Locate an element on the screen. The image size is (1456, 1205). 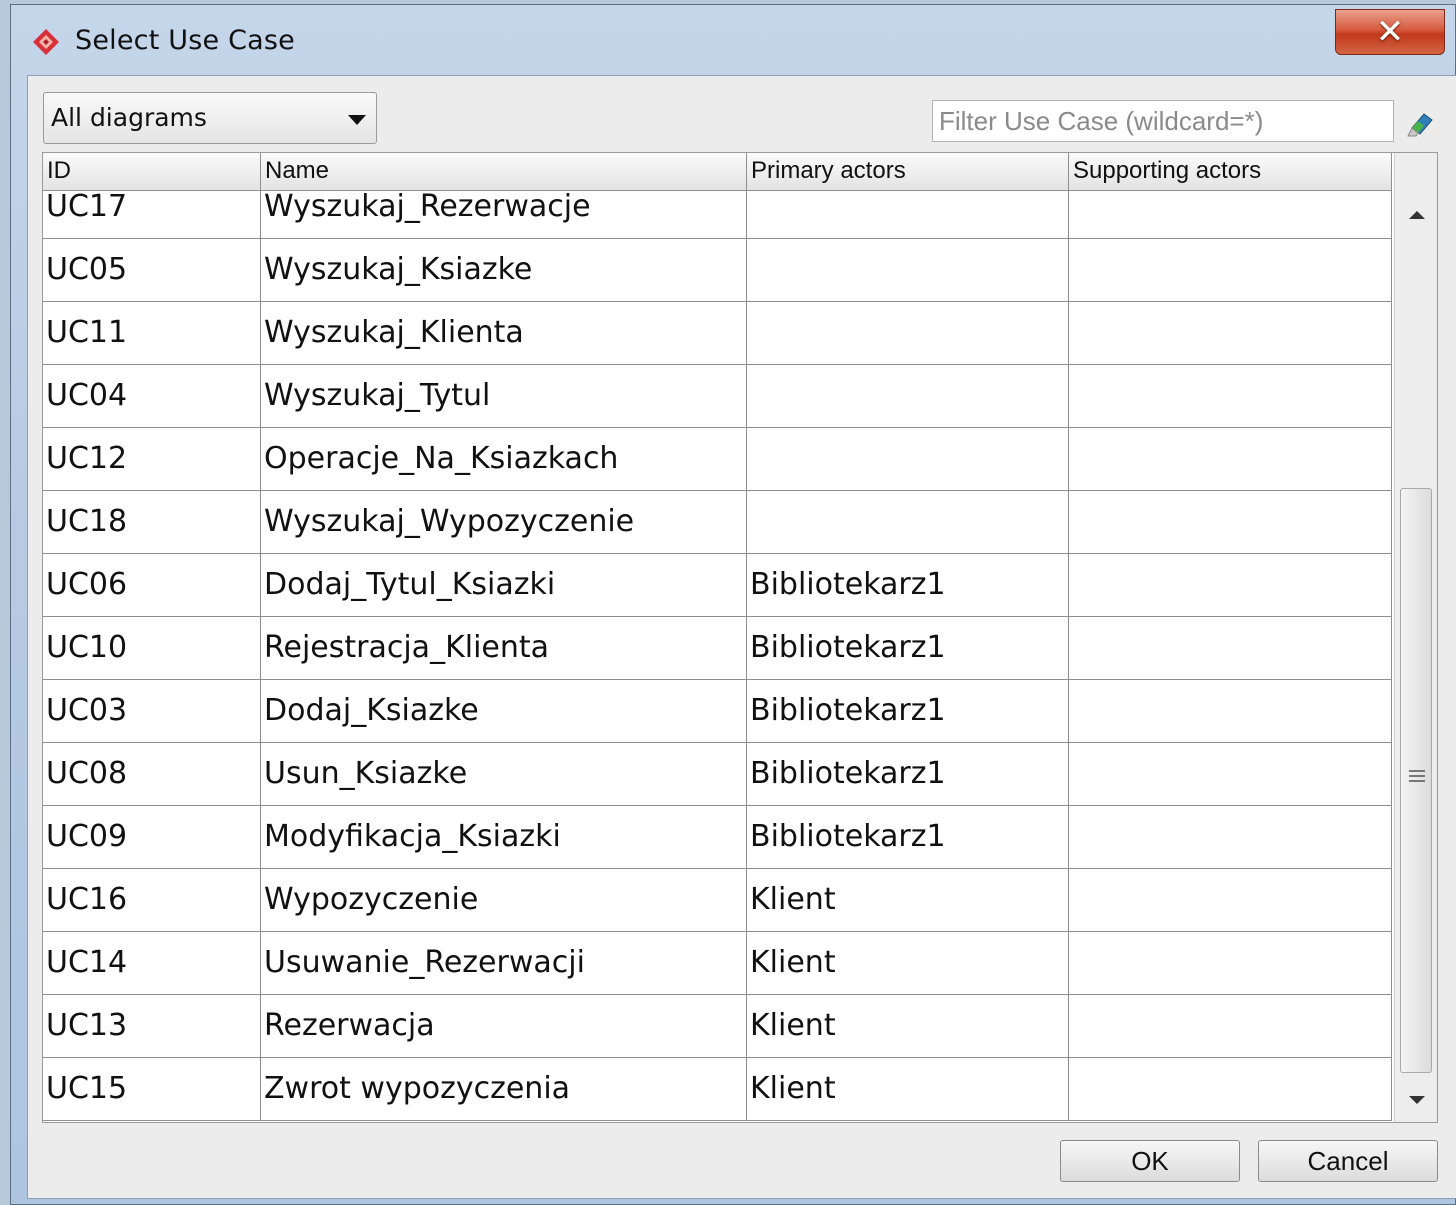
table-row: UC15 Zwrot wypozyczenia Klient is located at coordinates (717, 1089).